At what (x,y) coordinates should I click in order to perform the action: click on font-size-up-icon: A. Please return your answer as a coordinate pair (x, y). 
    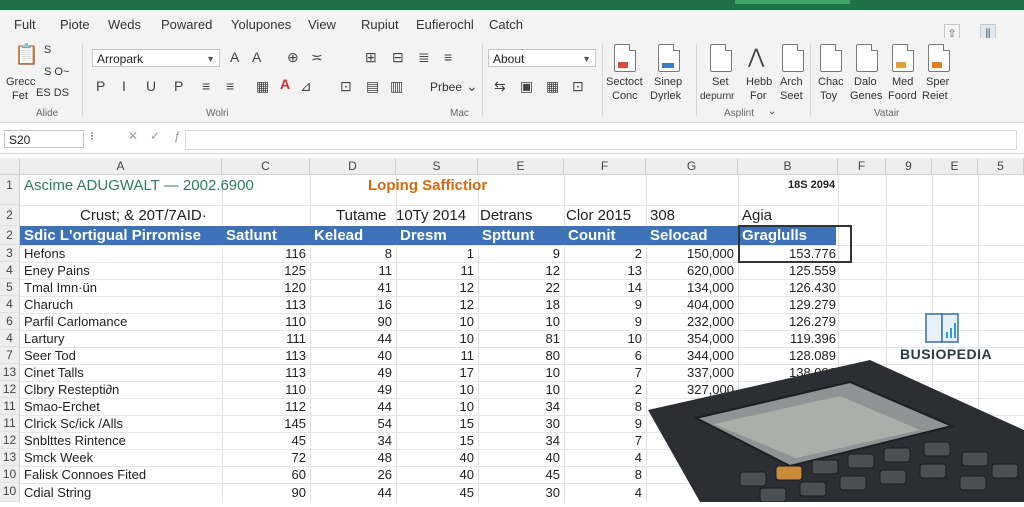
    Looking at the image, I should click on (234, 57).